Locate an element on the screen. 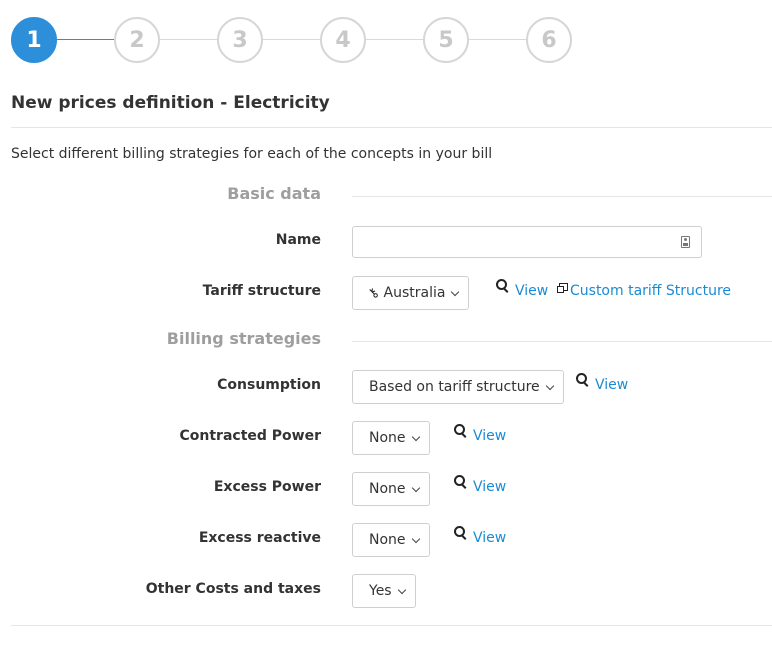 This screenshot has width=772, height=656. excess-power-view-link: View is located at coordinates (480, 485).